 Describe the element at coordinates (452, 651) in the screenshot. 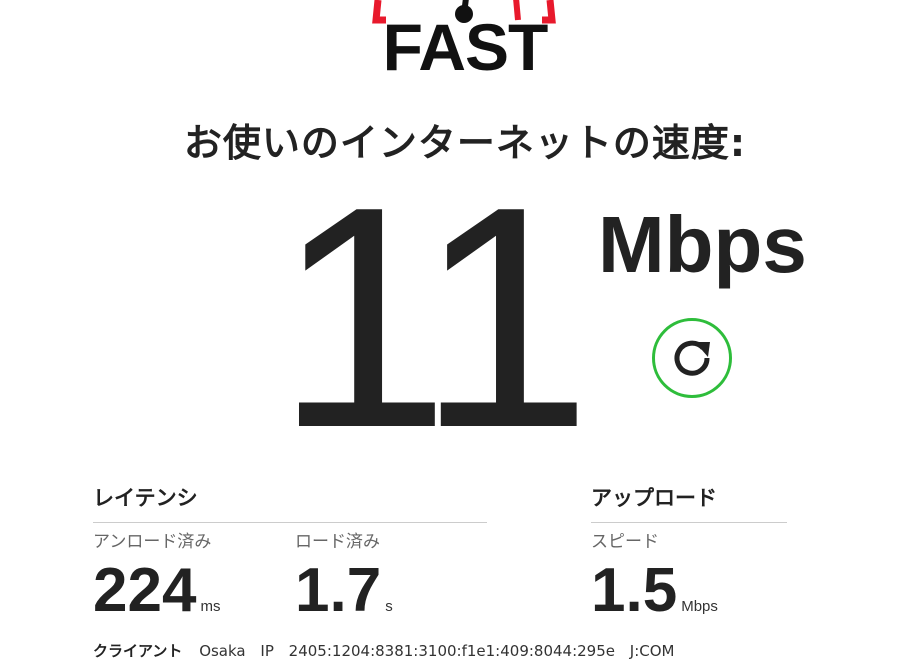

I see `client-ip: 2405:1204:8381:3100:f1e1:409:8044:295e` at that location.